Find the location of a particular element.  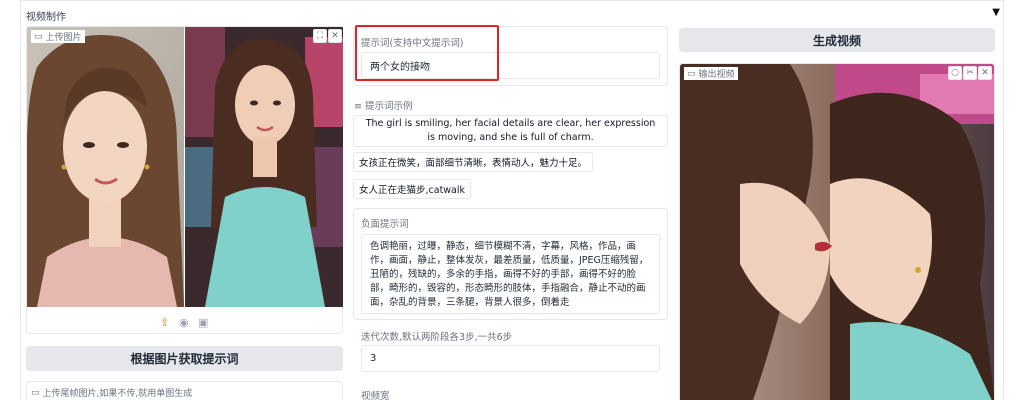

source-image-left is located at coordinates (105, 167).